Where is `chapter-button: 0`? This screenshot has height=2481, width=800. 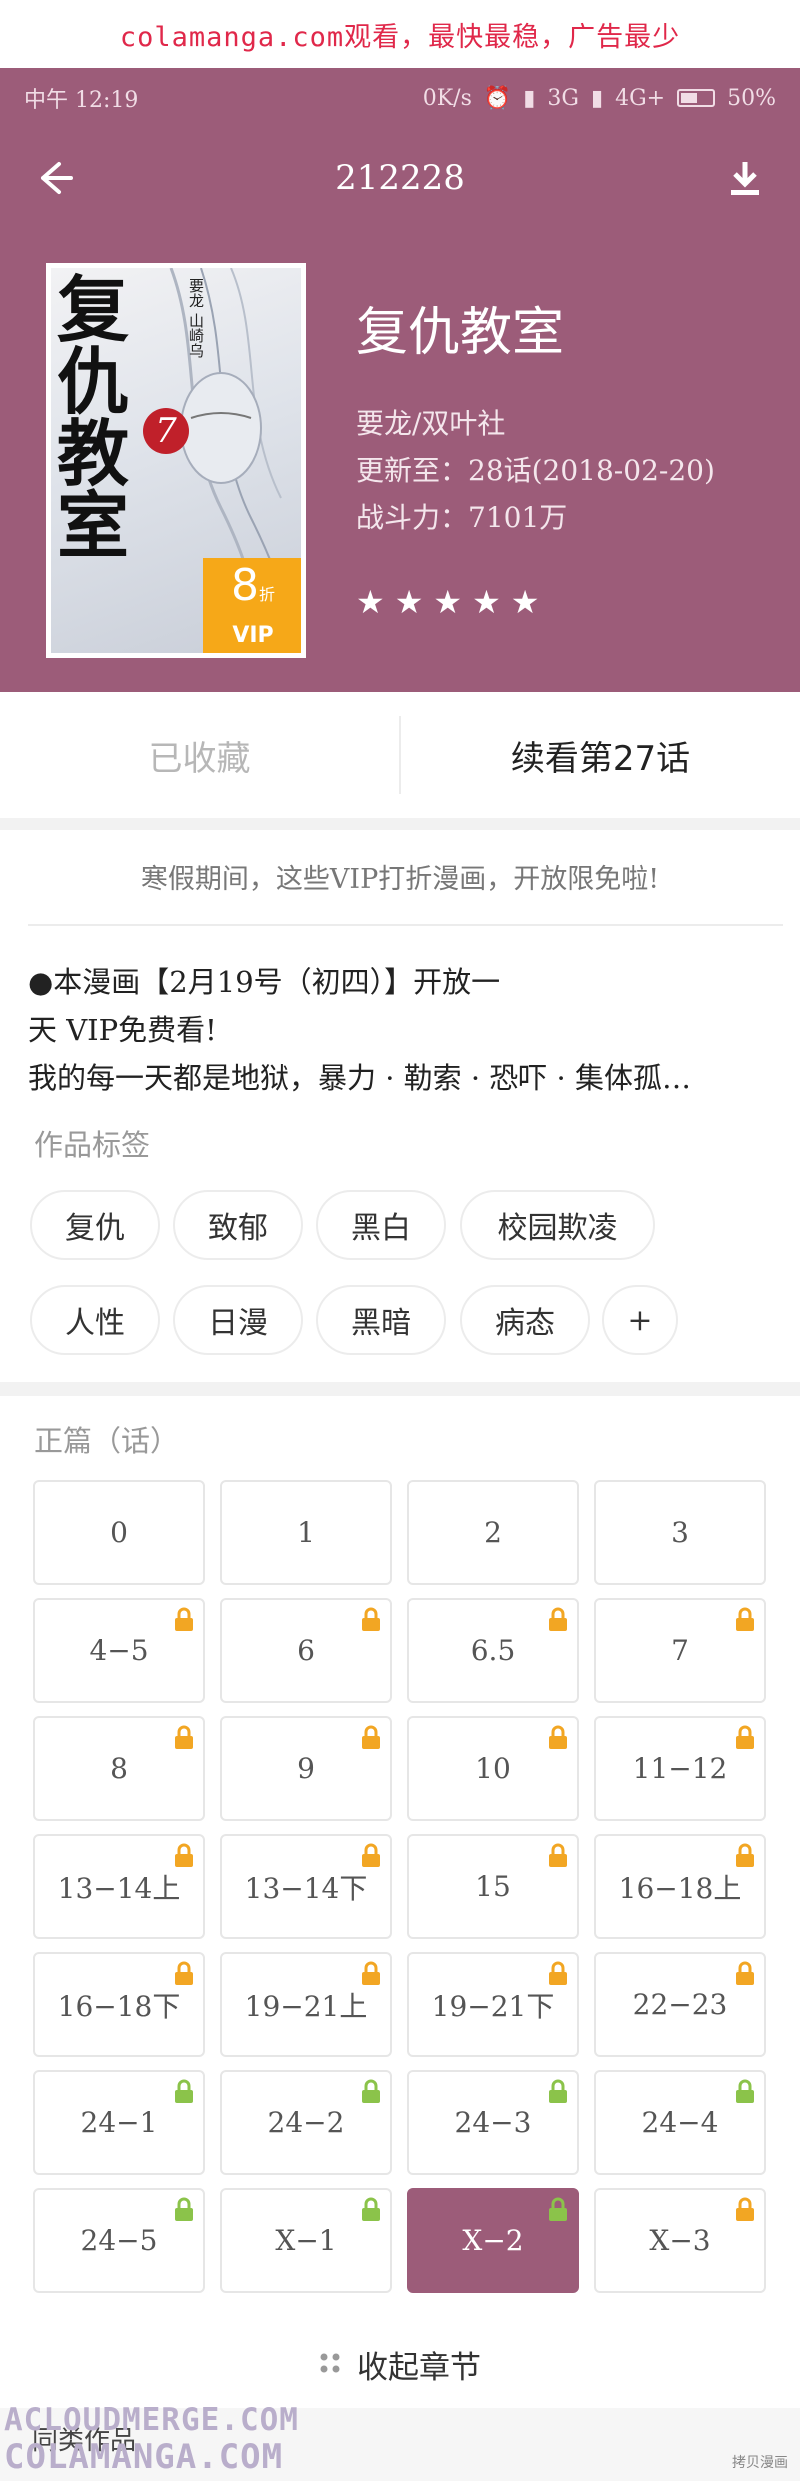
chapter-button: 0 is located at coordinates (119, 1532).